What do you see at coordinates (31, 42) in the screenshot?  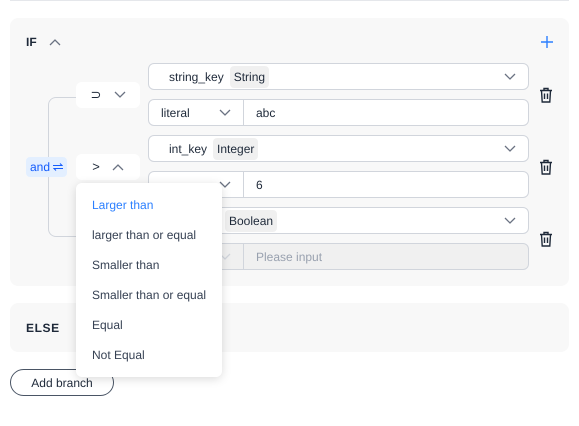 I see `if-title: IF` at bounding box center [31, 42].